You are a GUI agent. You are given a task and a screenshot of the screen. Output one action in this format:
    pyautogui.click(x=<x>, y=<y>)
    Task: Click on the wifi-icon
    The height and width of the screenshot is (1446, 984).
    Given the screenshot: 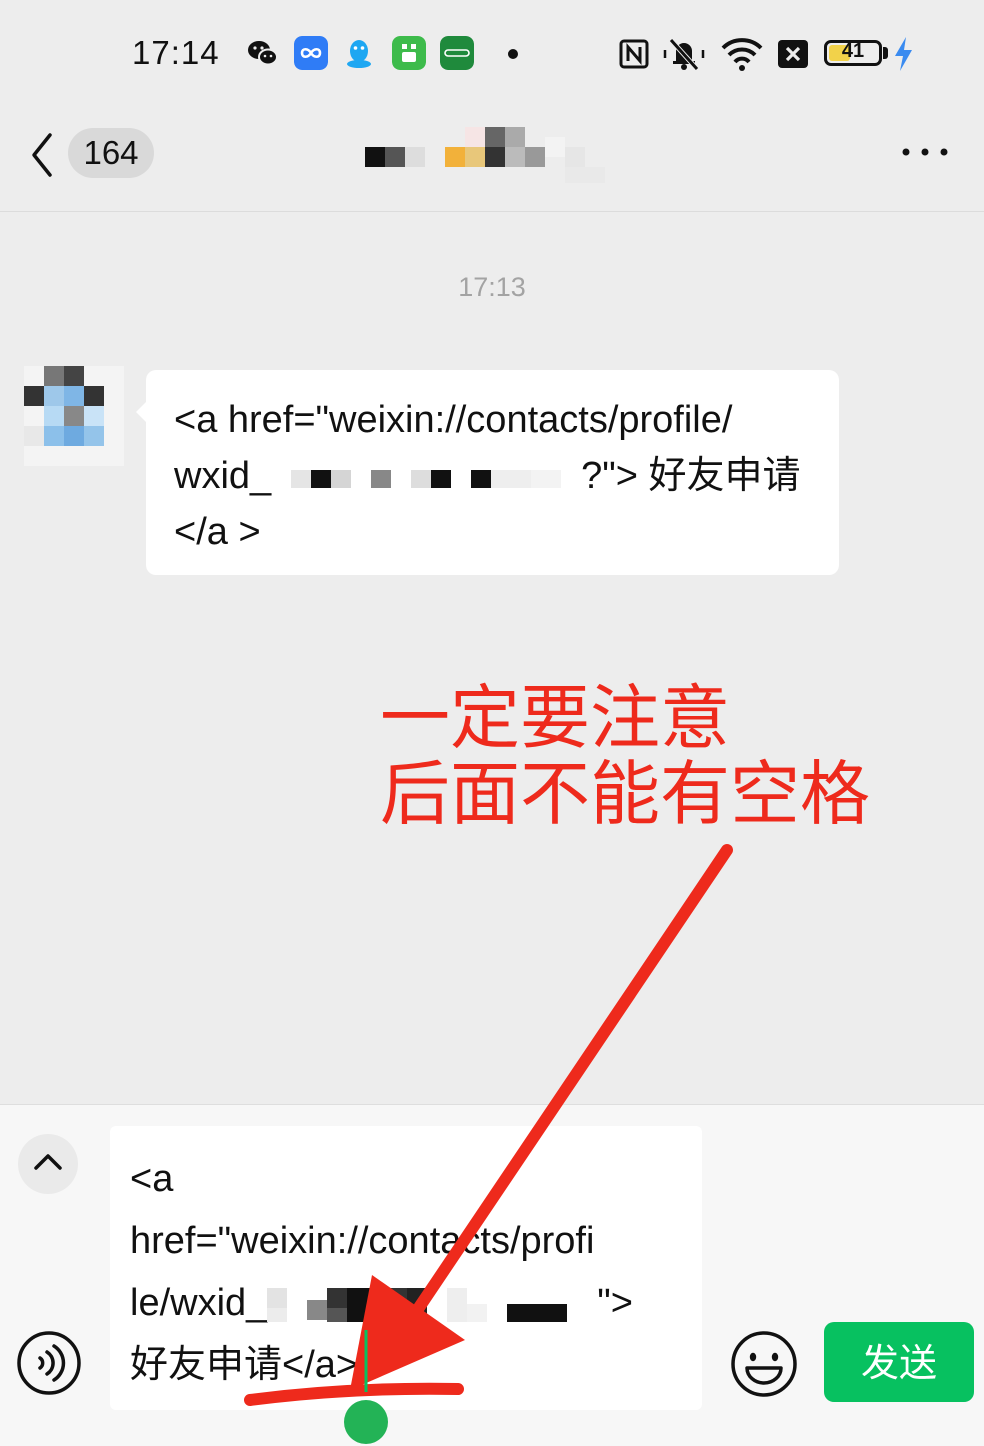 What is the action you would take?
    pyautogui.click(x=742, y=54)
    